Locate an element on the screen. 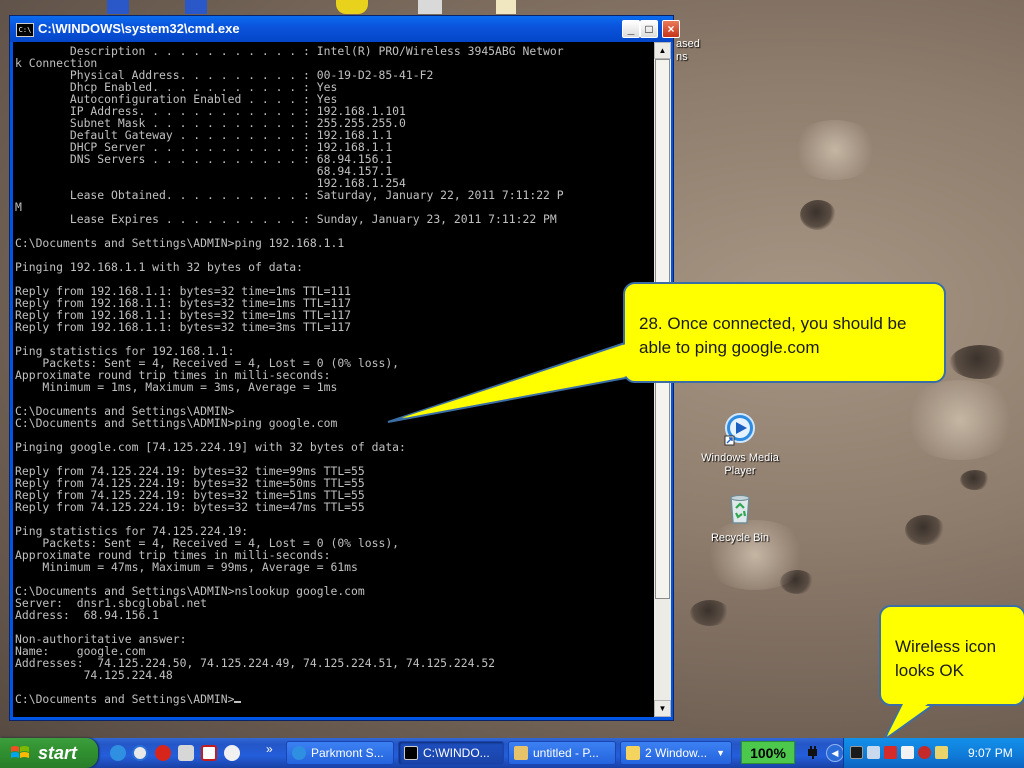  network-icon is located at coordinates (856, 752).